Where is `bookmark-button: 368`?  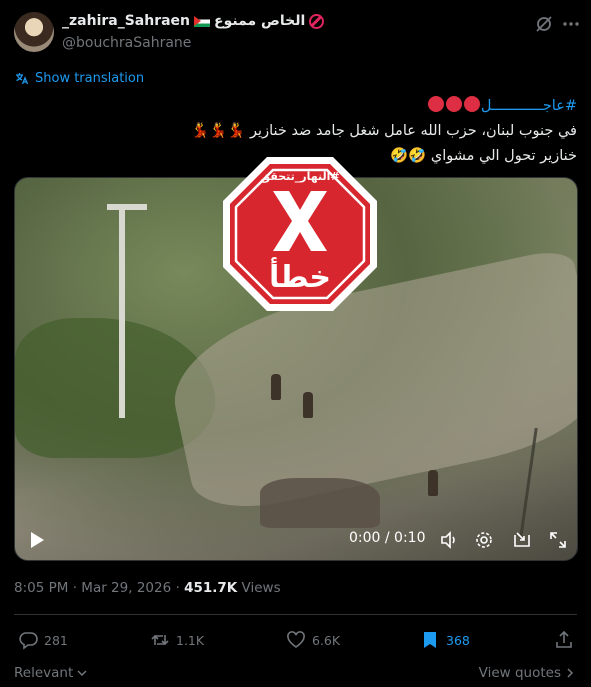
bookmark-button: 368 is located at coordinates (445, 640).